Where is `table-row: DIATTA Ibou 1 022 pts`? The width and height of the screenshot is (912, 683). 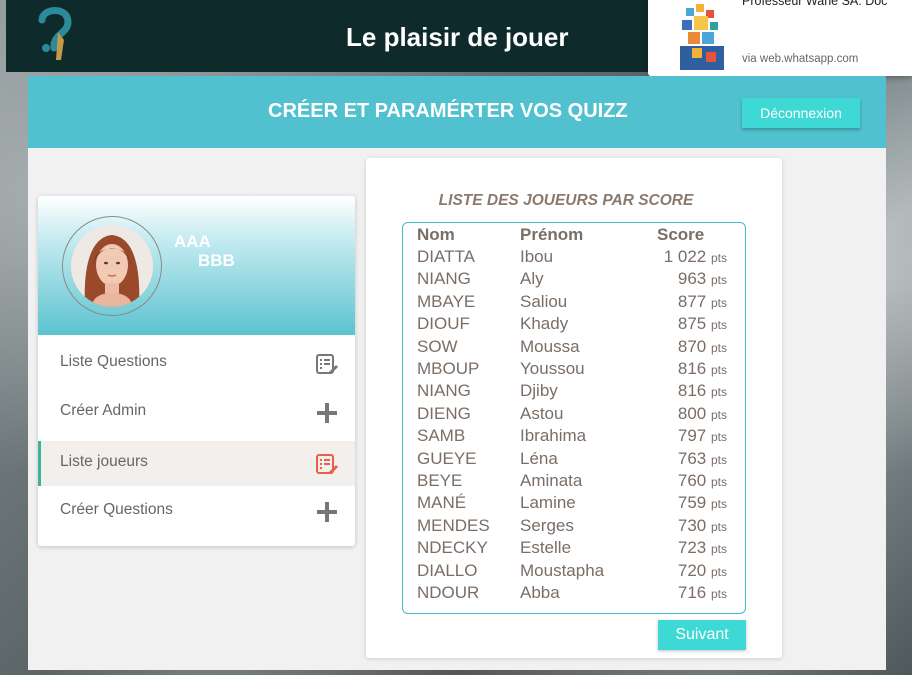 table-row: DIATTA Ibou 1 022 pts is located at coordinates (575, 258).